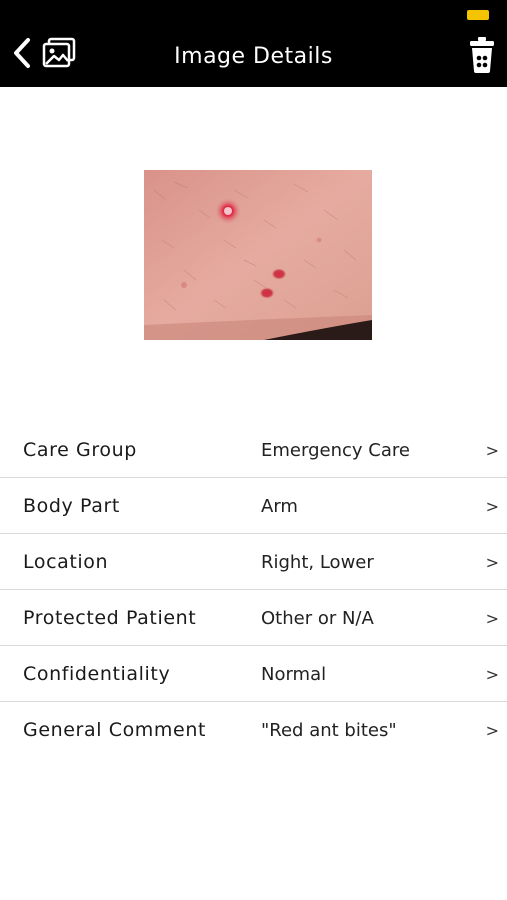 This screenshot has height=900, width=507. Describe the element at coordinates (253, 729) in the screenshot. I see `general-comment-row: General Comment "Red ant bites" >` at that location.